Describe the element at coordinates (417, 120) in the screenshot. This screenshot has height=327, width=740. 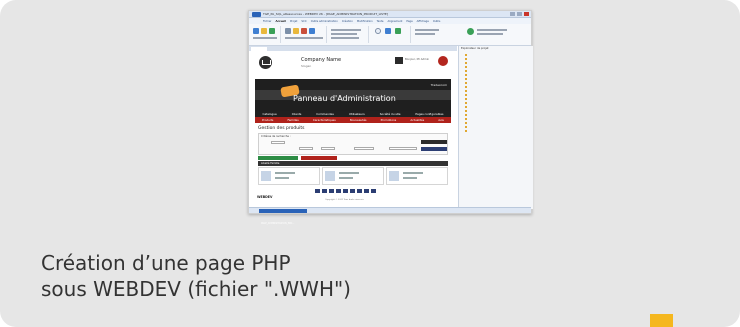
I see `subnav-item: Actualités` at that location.